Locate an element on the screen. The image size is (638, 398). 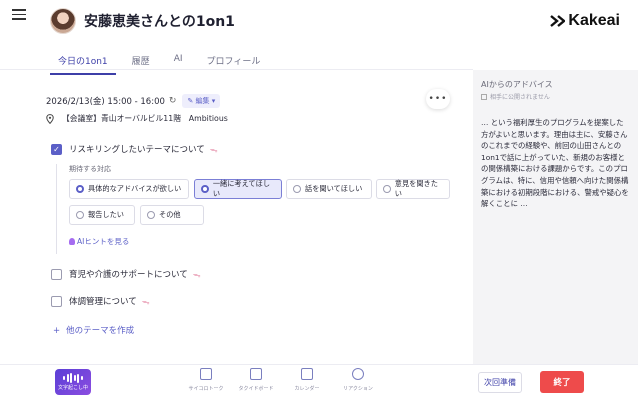
whiteboard-icon is located at coordinates (256, 374).